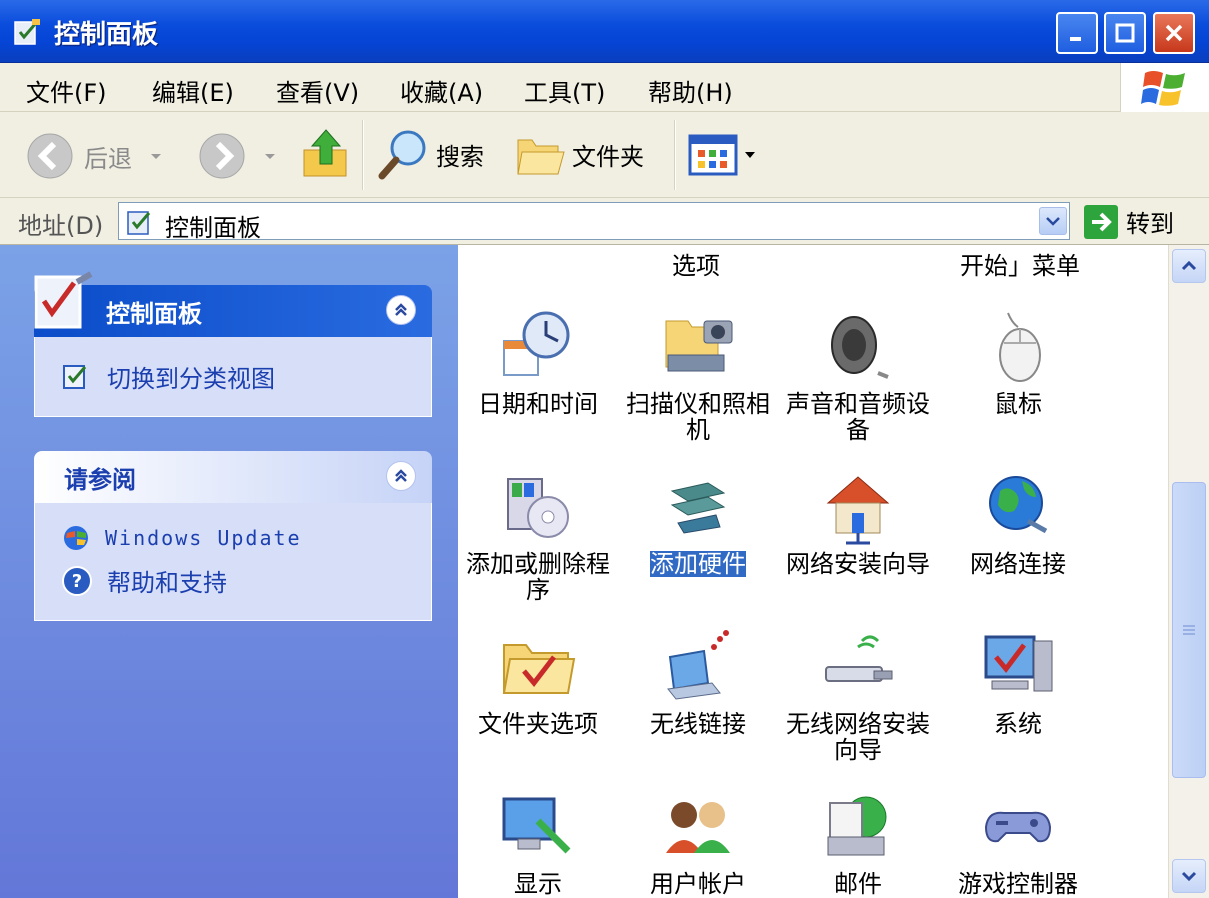  Describe the element at coordinates (317, 90) in the screenshot. I see `menu-view: 查看(V)` at that location.